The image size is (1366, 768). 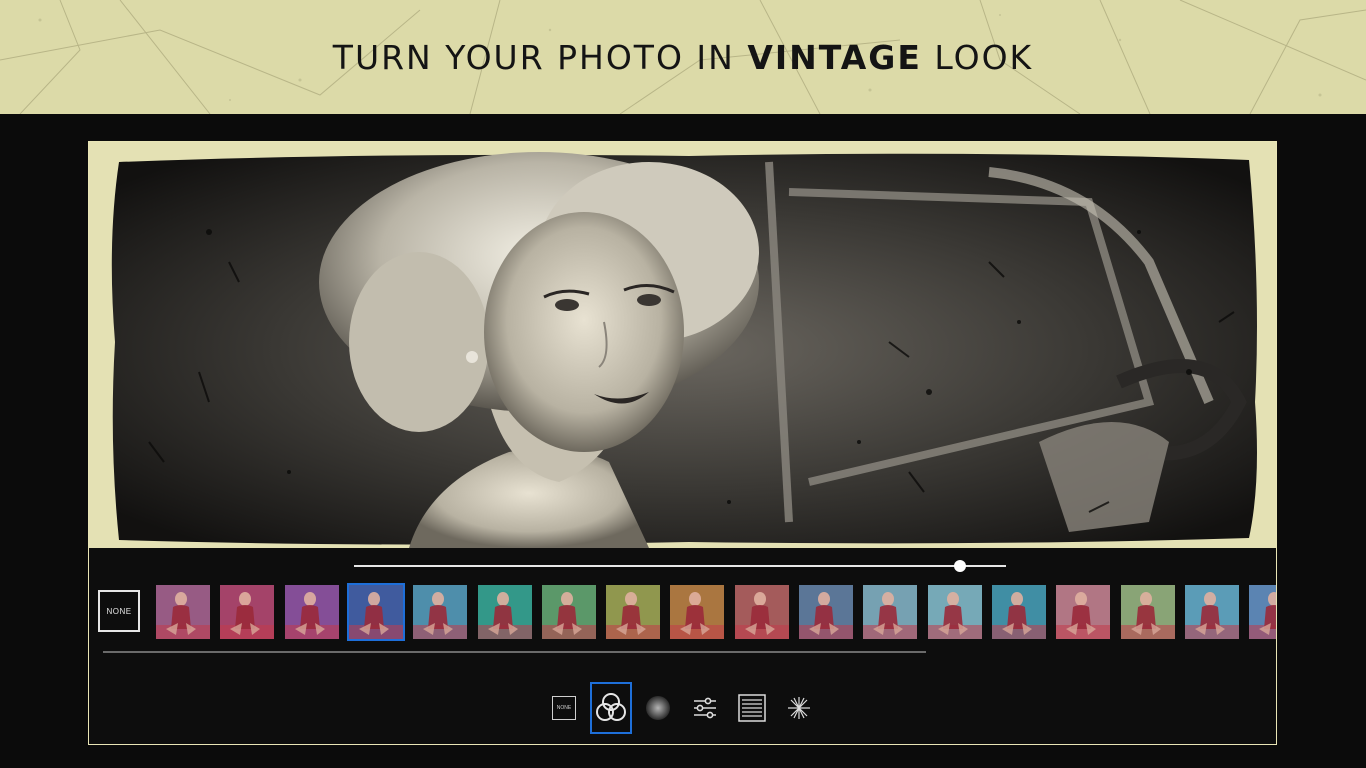 What do you see at coordinates (514, 652) in the screenshot?
I see `filter-strip-scrollbar` at bounding box center [514, 652].